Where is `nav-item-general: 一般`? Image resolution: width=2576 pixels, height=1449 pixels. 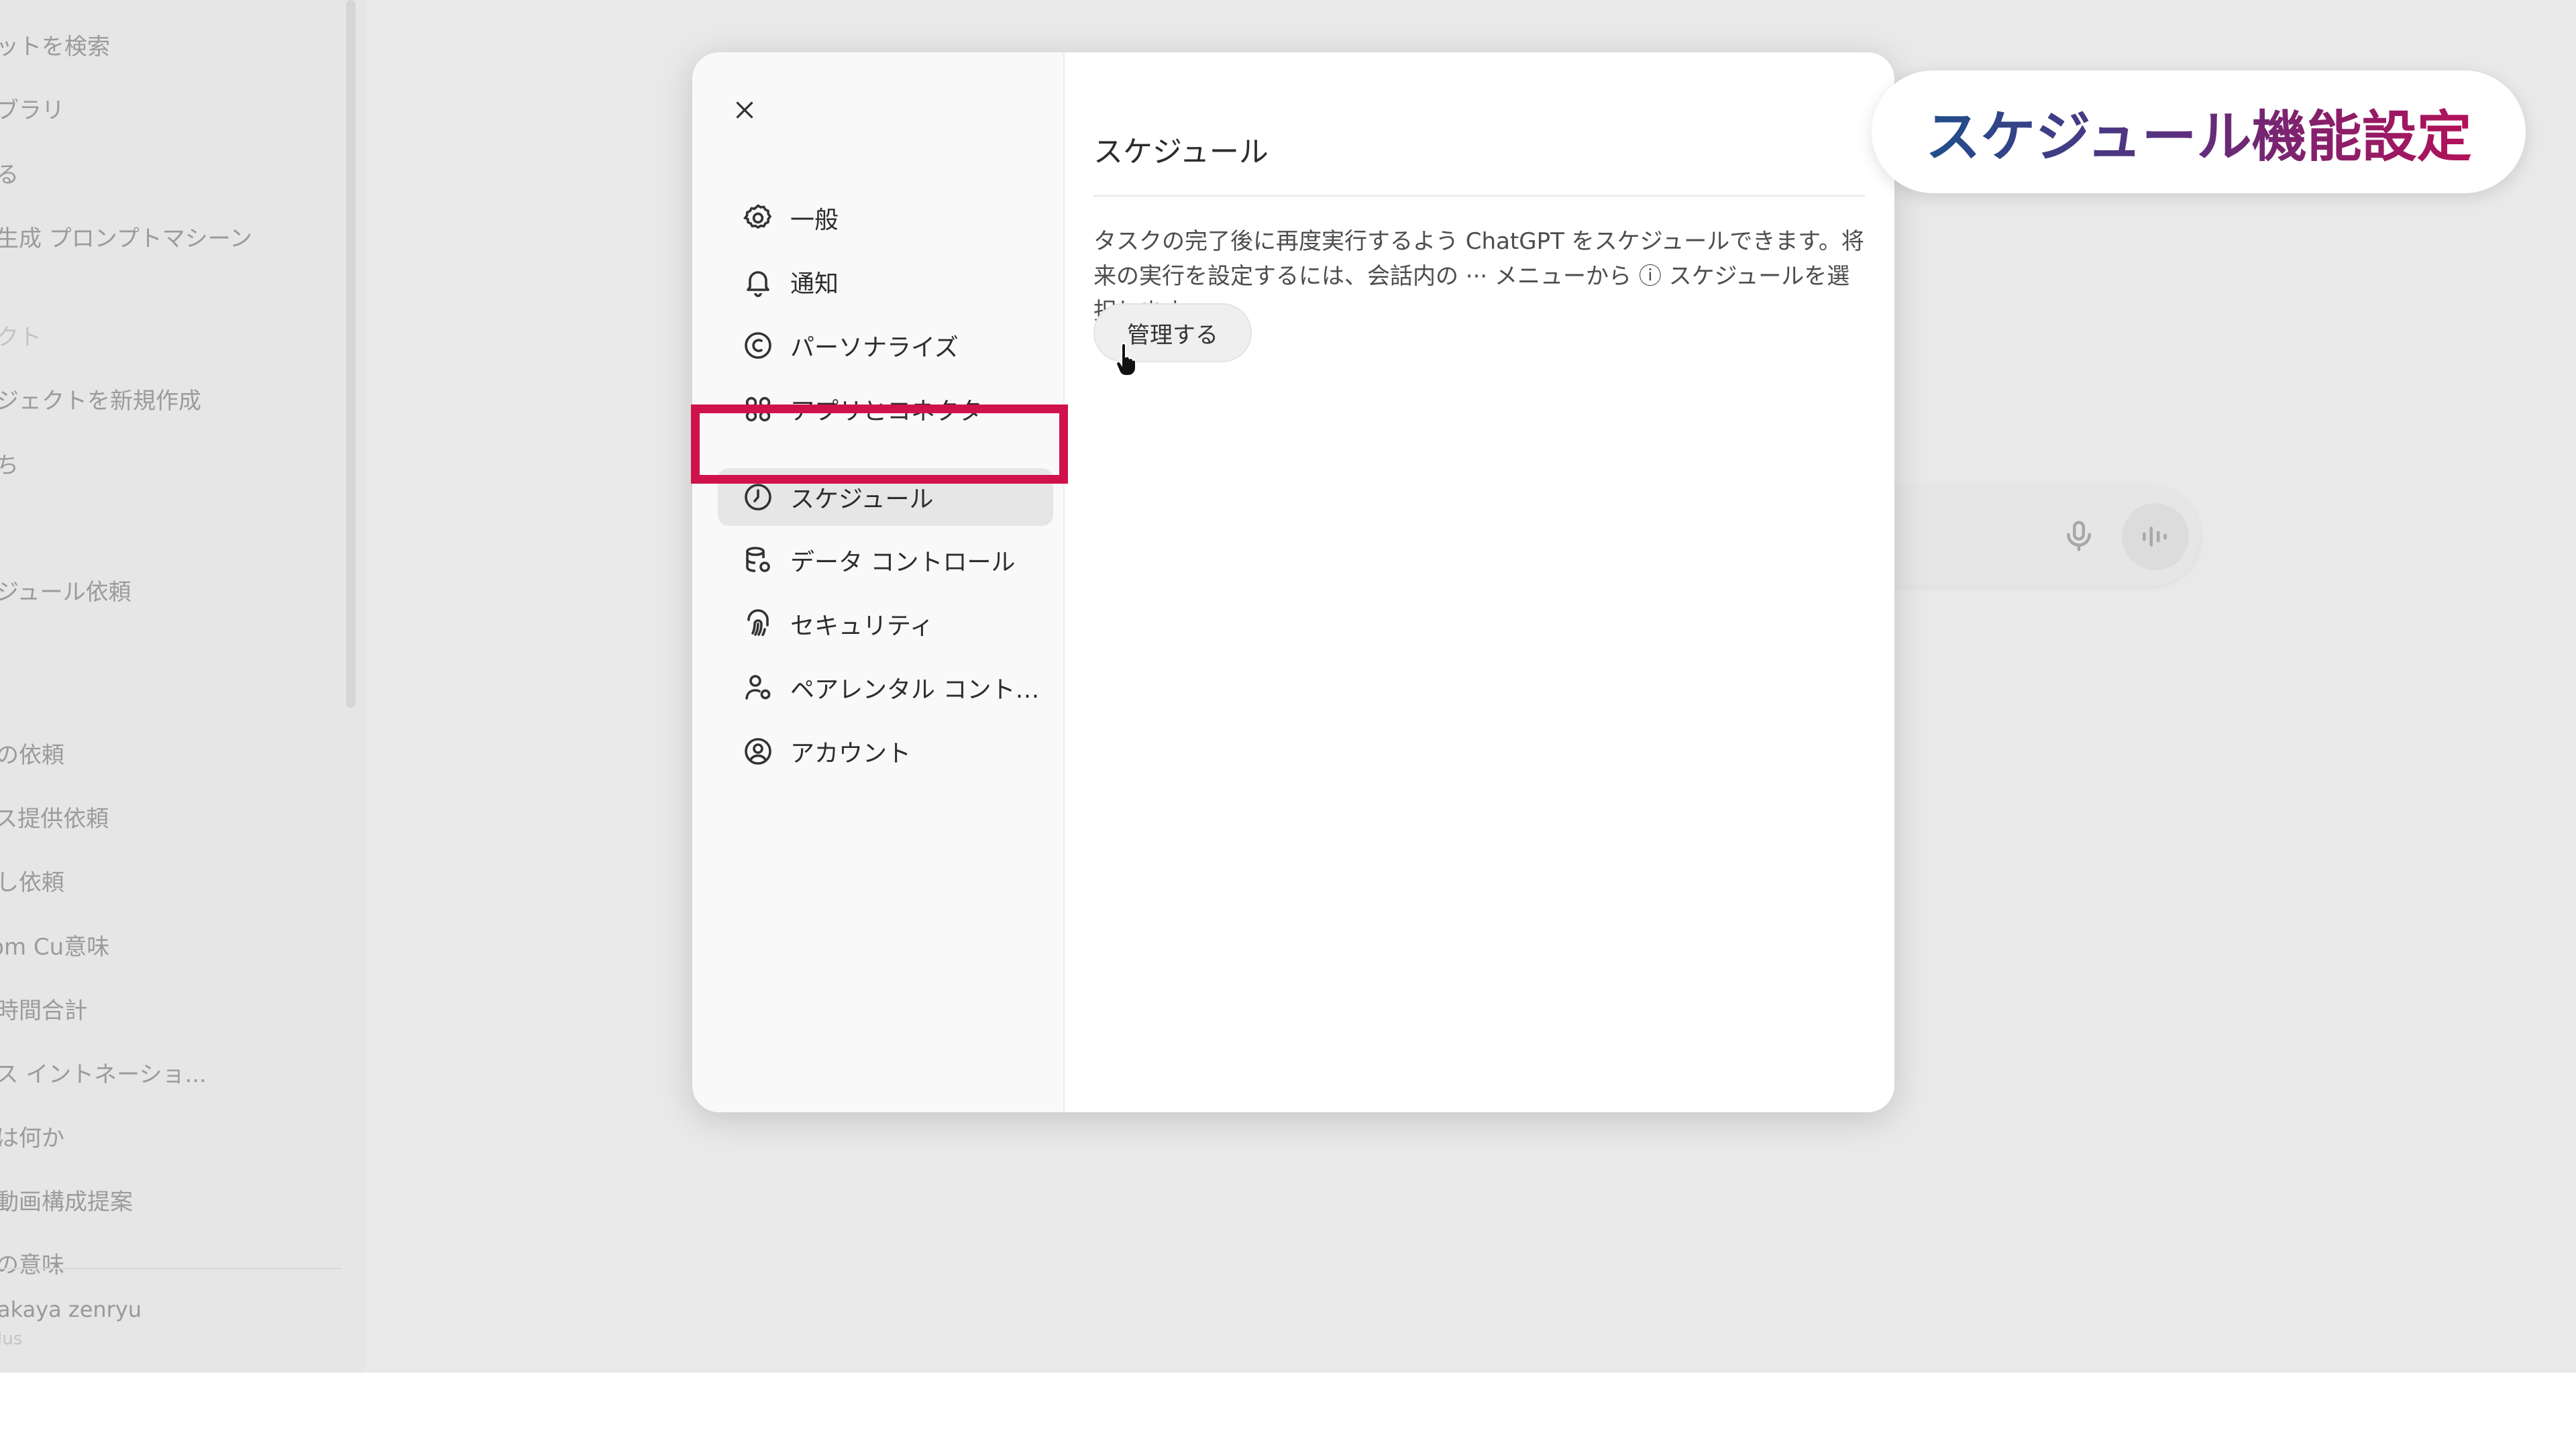
nav-item-general: 一般 is located at coordinates (885, 218).